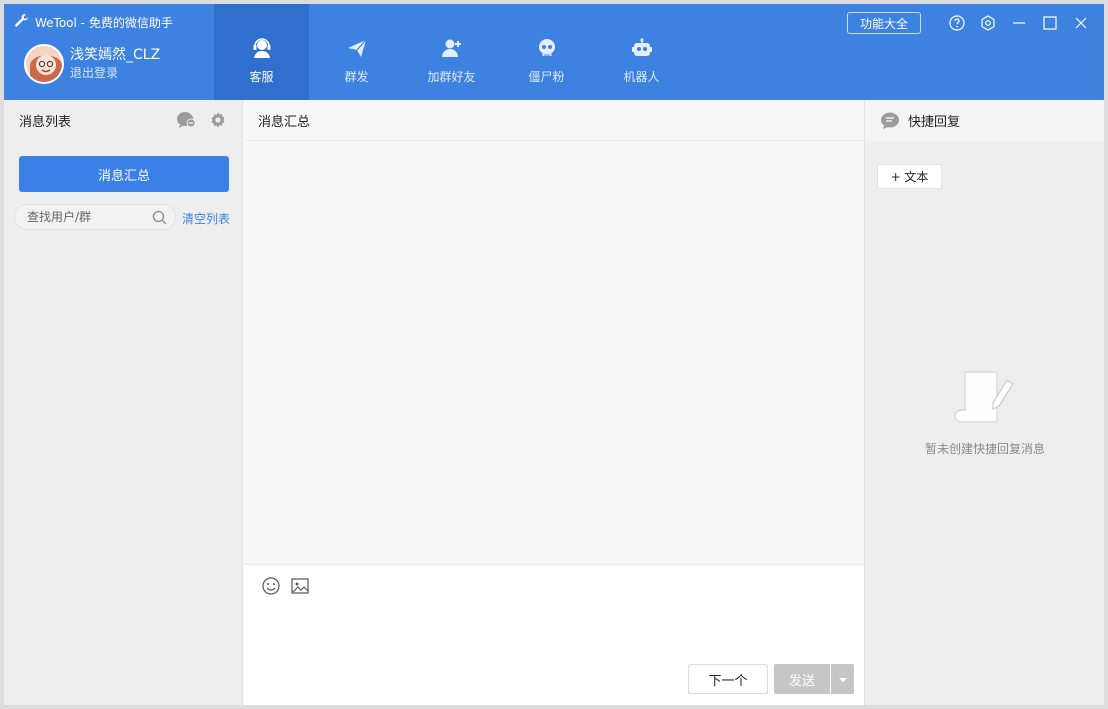 Image resolution: width=1108 pixels, height=709 pixels. I want to click on app-title-bar: WeTool - 免费的微信助手, so click(93, 22).